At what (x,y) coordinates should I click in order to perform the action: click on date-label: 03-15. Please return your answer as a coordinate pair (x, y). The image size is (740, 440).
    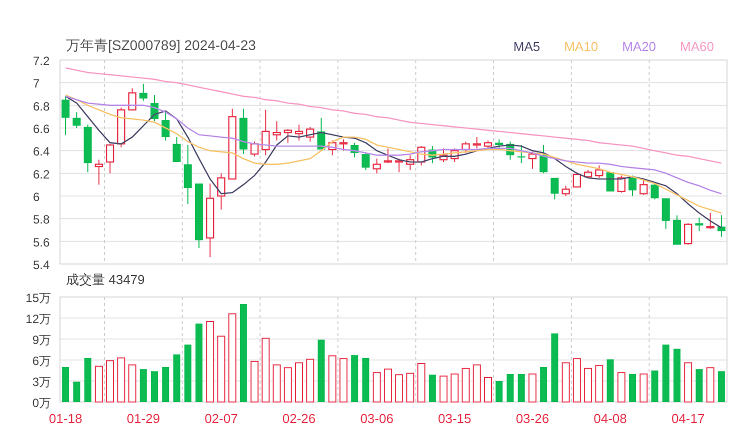
    Looking at the image, I should click on (455, 418).